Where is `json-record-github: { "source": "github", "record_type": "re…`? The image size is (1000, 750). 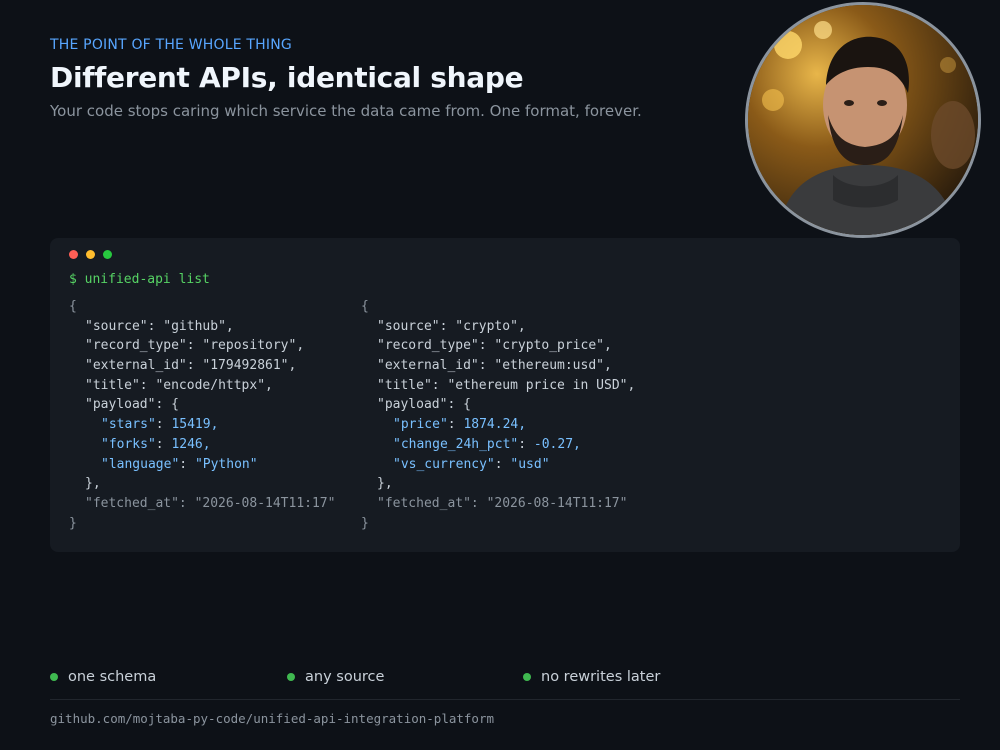 json-record-github: { "source": "github", "record_type": "re… is located at coordinates (202, 415).